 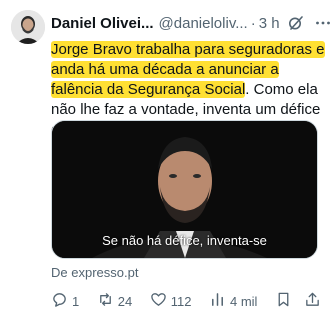 I want to click on bookmark-share-group, so click(x=298, y=301).